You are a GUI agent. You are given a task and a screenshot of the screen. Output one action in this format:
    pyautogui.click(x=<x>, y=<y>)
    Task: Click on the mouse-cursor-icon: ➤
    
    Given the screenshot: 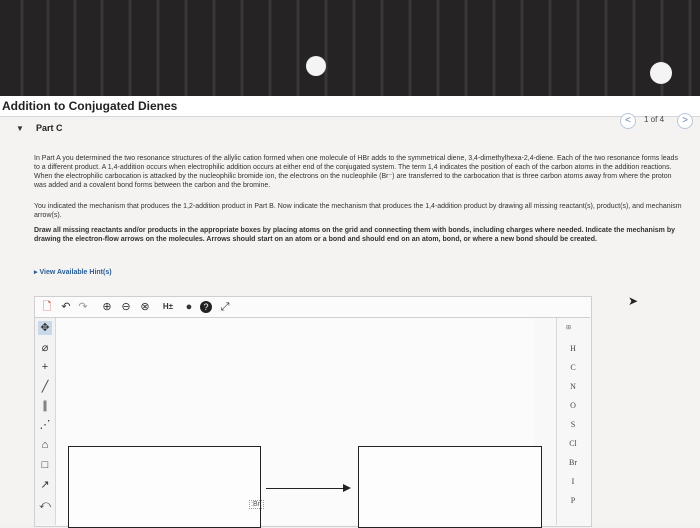 What is the action you would take?
    pyautogui.click(x=633, y=301)
    